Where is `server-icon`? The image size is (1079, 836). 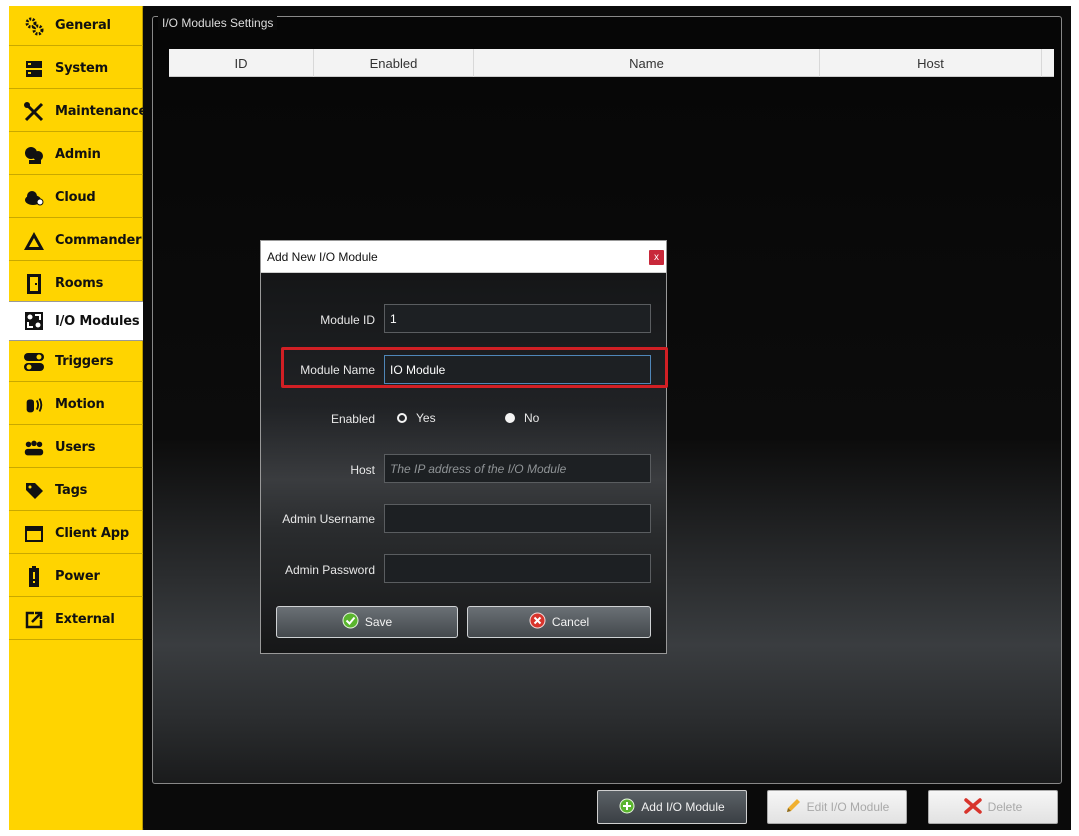
server-icon is located at coordinates (34, 69).